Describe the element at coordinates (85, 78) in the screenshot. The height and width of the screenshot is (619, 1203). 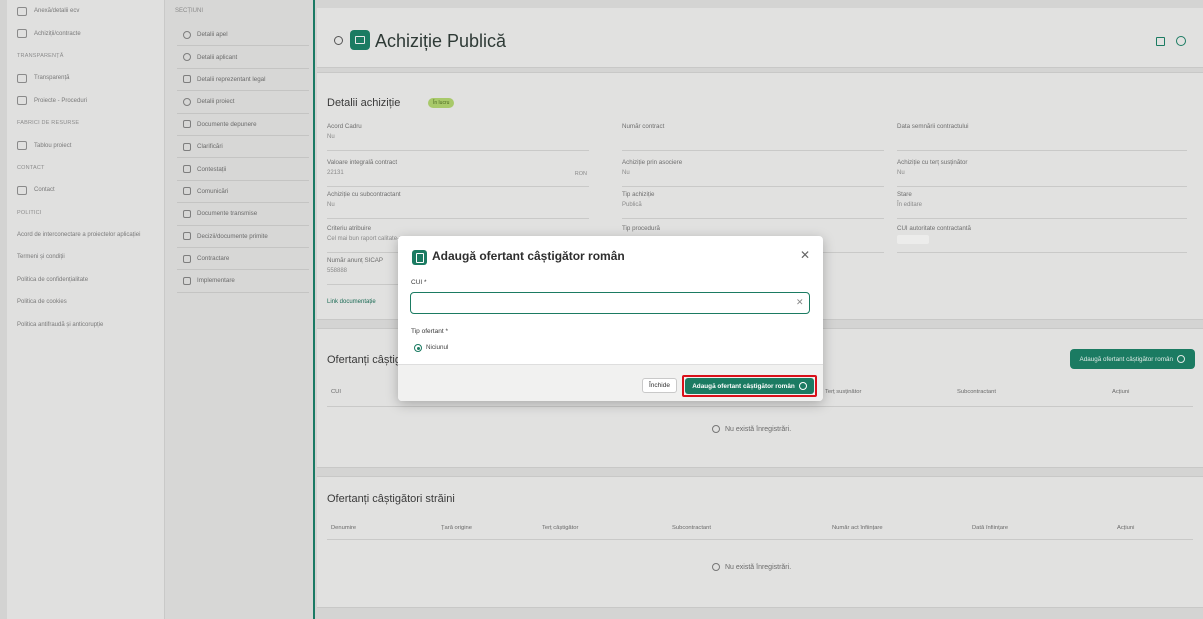
I see `nav-item: Transparență` at that location.